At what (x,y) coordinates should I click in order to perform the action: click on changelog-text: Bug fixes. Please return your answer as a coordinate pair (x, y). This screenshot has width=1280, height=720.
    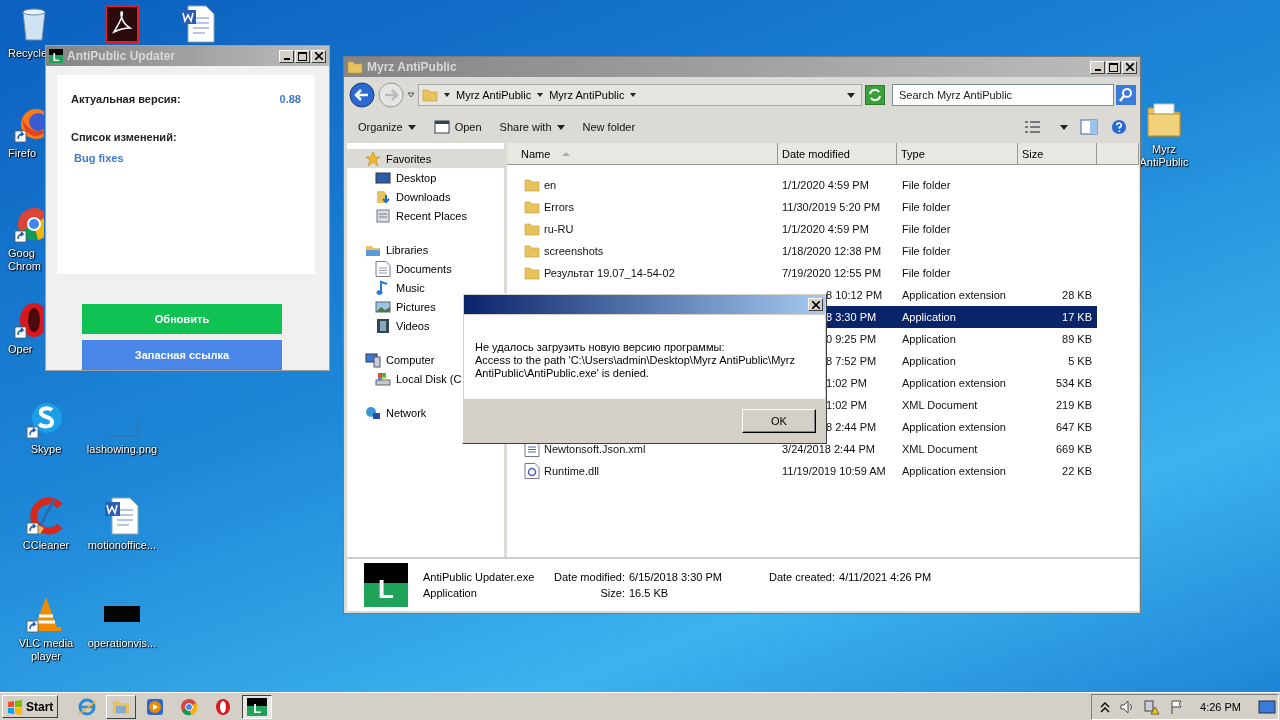
    Looking at the image, I should click on (99, 158).